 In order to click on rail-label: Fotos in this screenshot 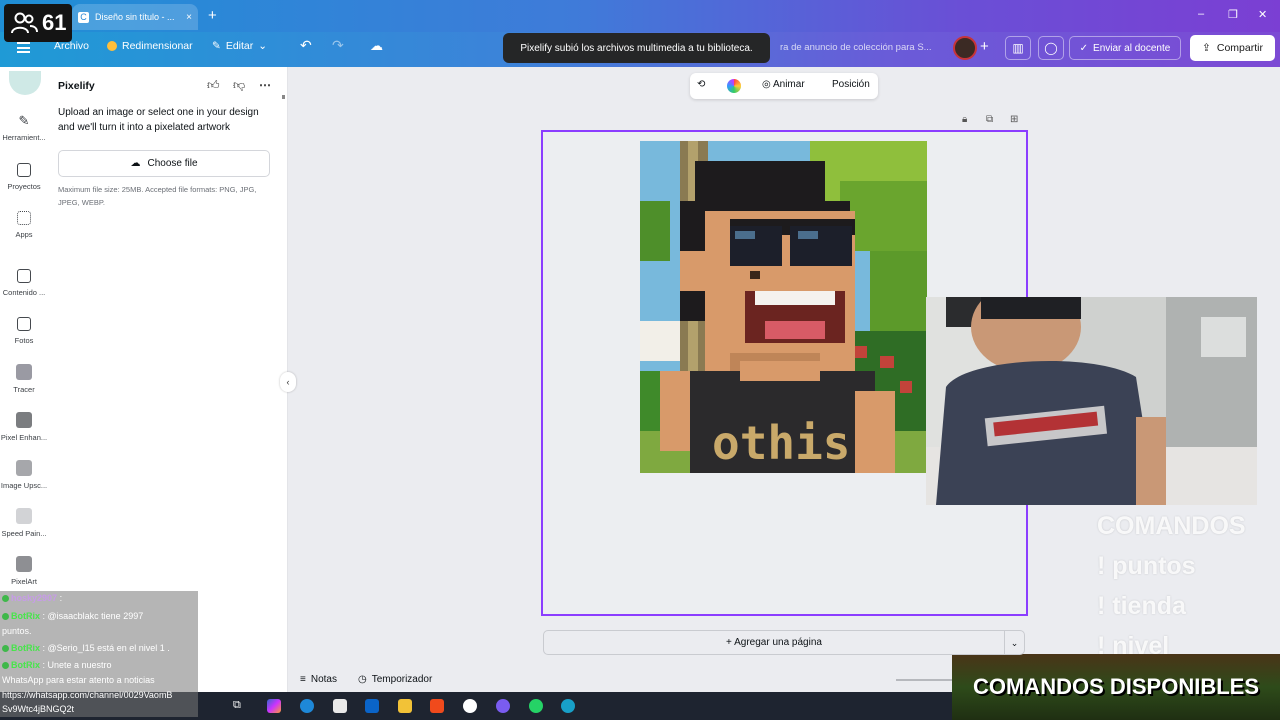, I will do `click(24, 340)`.